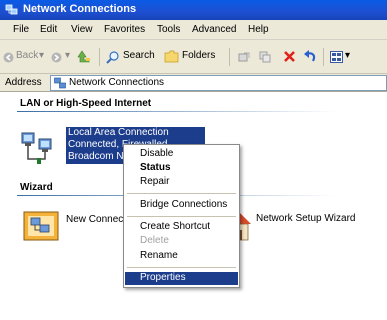 The image size is (387, 320). I want to click on delete-icon, so click(289, 56).